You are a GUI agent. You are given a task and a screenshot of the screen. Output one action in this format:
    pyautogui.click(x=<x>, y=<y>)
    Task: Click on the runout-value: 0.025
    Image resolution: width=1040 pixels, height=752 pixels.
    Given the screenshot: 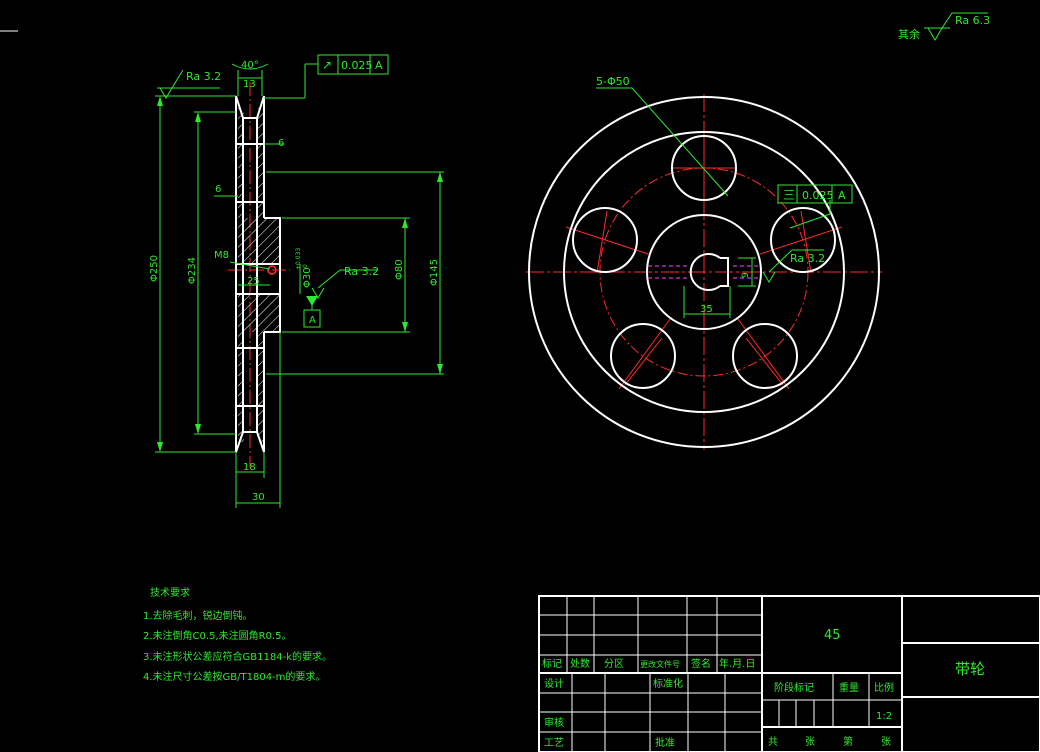 What is the action you would take?
    pyautogui.click(x=357, y=65)
    